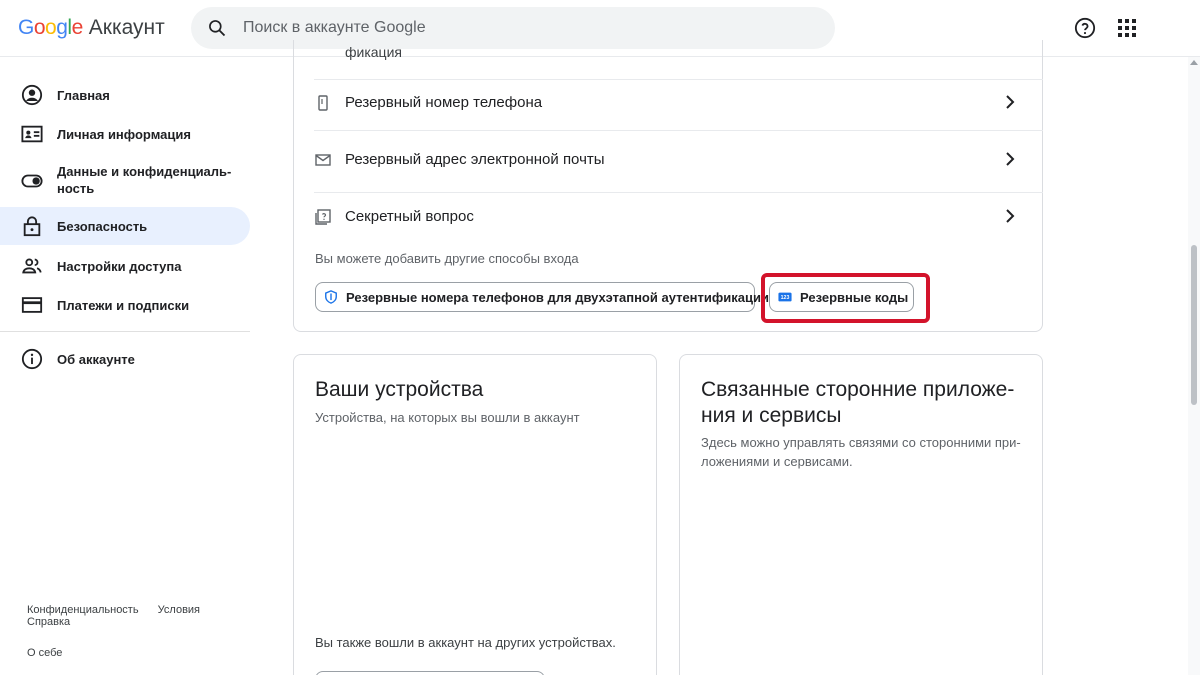 This screenshot has width=1200, height=675. Describe the element at coordinates (32, 181) in the screenshot. I see `toggle-icon` at that location.